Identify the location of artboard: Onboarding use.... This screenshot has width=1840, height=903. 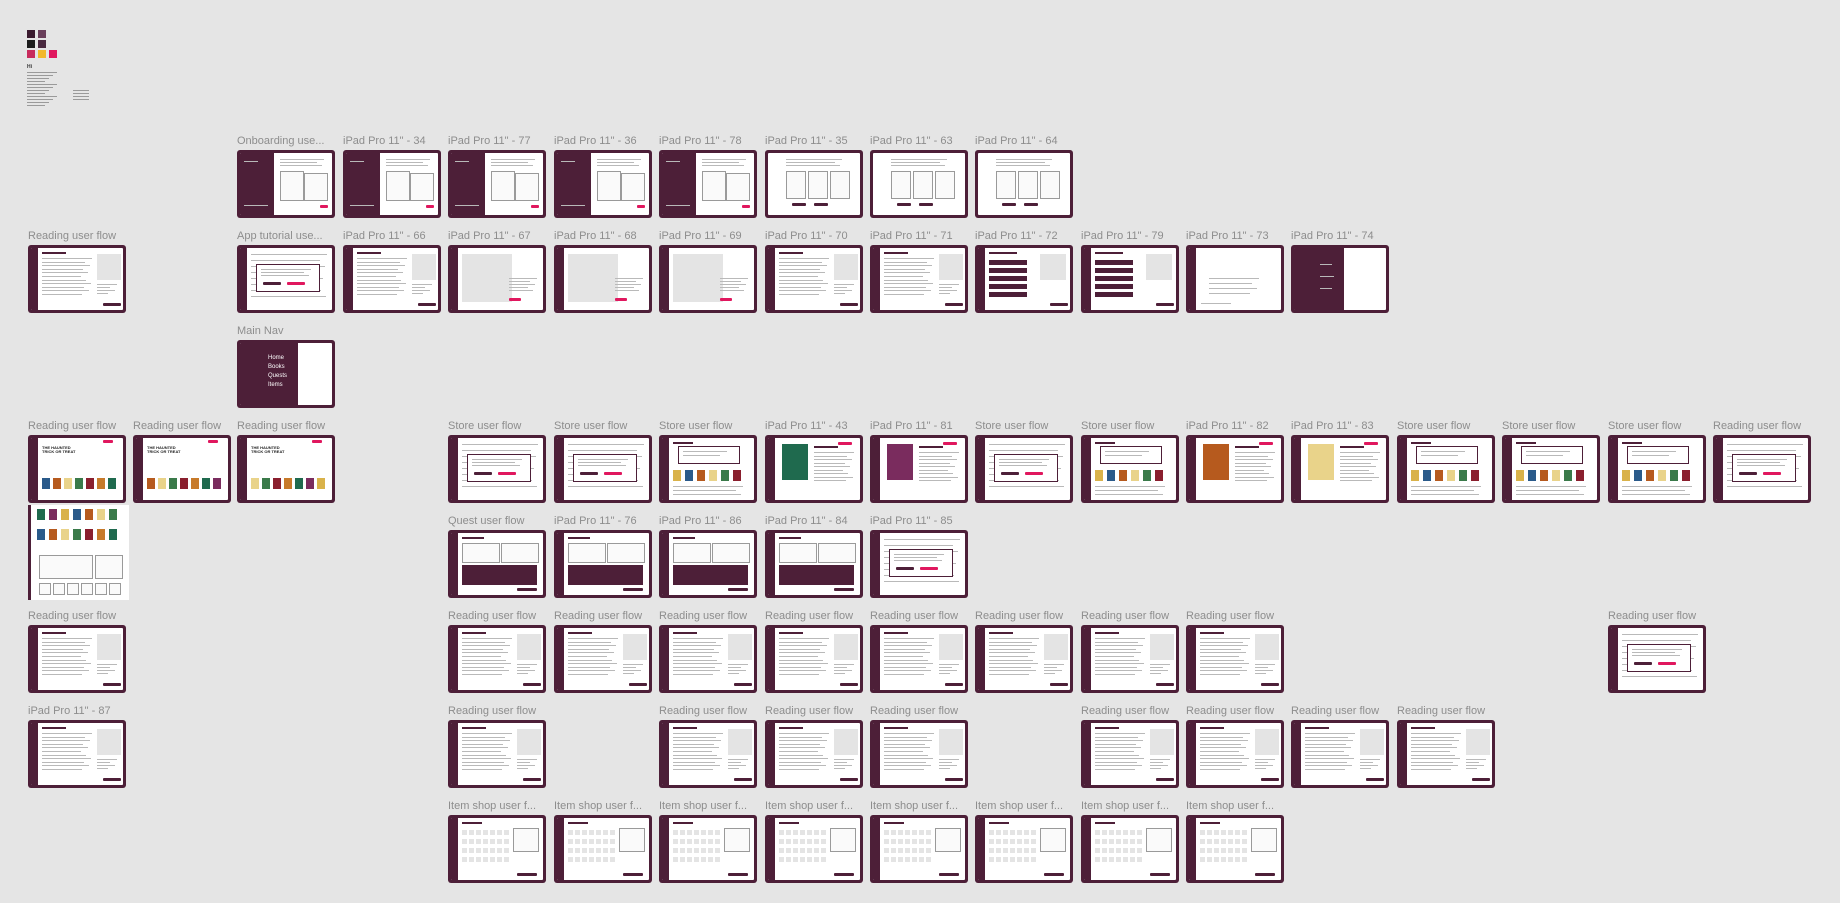
(286, 176).